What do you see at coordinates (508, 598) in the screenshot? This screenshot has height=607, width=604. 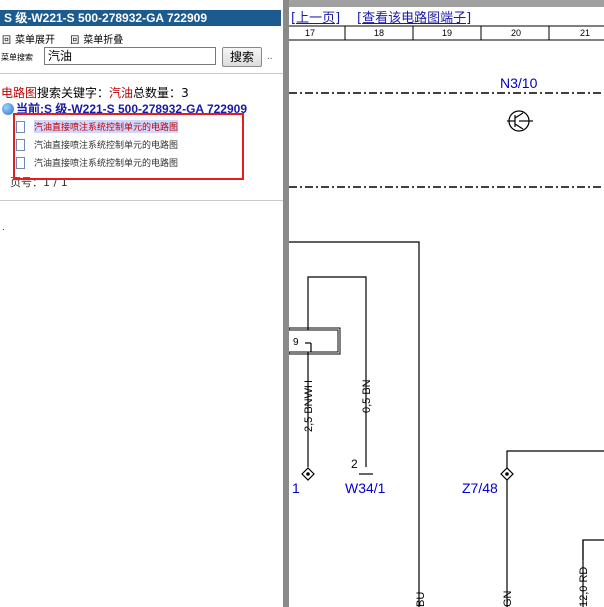 I see `wire-label-gn: GN` at bounding box center [508, 598].